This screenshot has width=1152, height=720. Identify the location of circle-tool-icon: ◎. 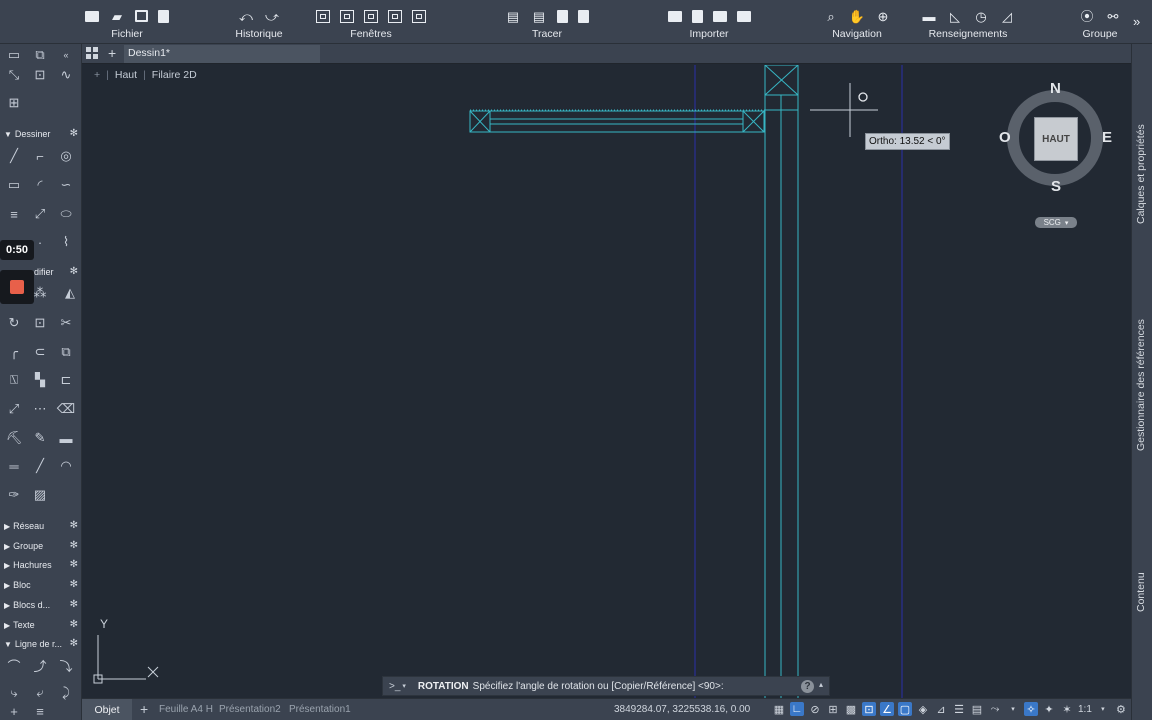
(66, 156).